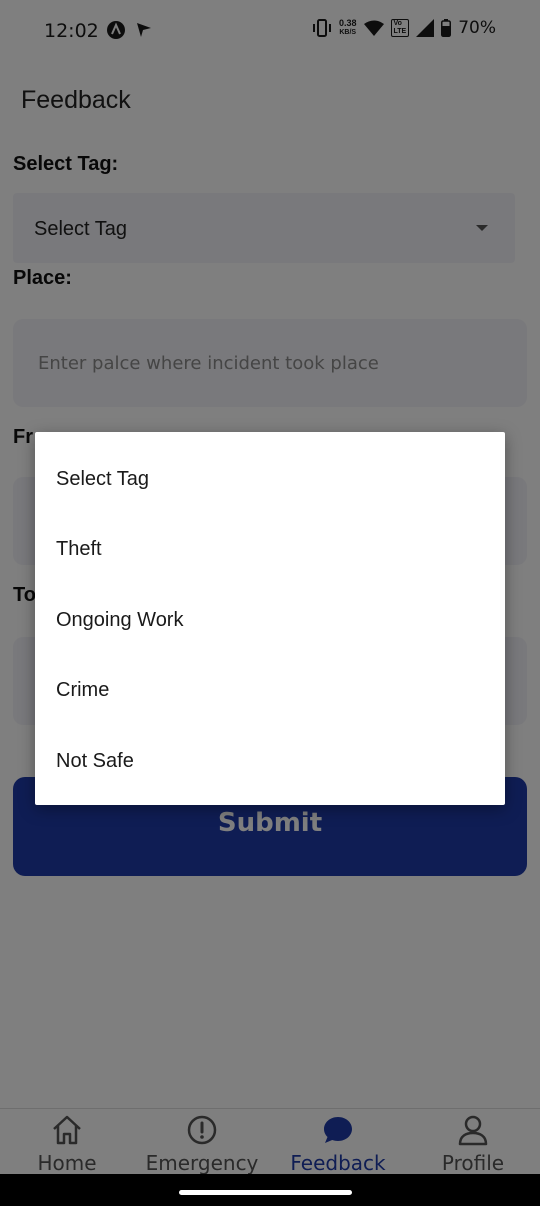 The image size is (540, 1206). What do you see at coordinates (270, 690) in the screenshot?
I see `menu-item-crime: Crime` at bounding box center [270, 690].